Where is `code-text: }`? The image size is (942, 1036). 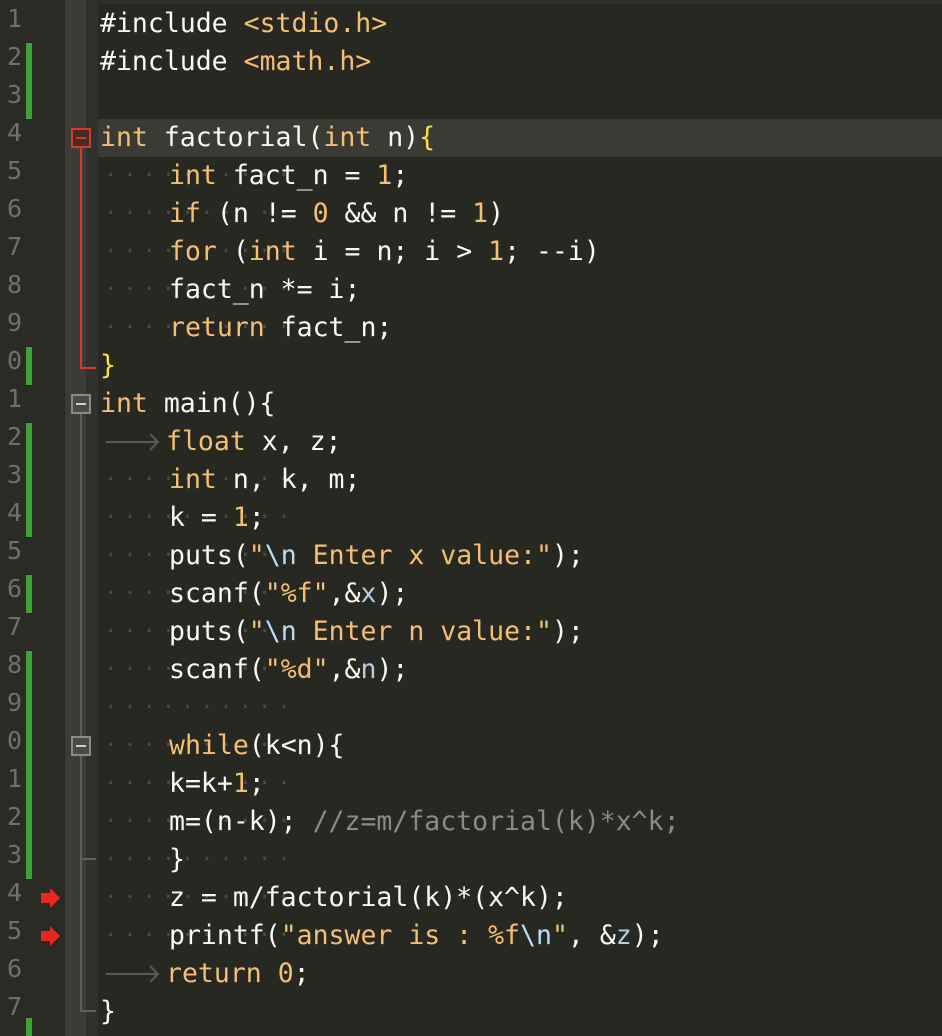
code-text: } is located at coordinates (108, 1011).